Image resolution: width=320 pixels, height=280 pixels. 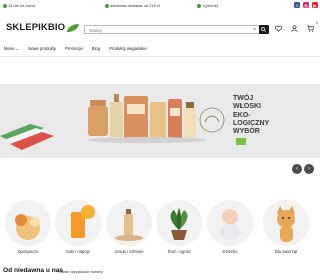 I want to click on nav-item-blog: Blog, so click(x=96, y=48).